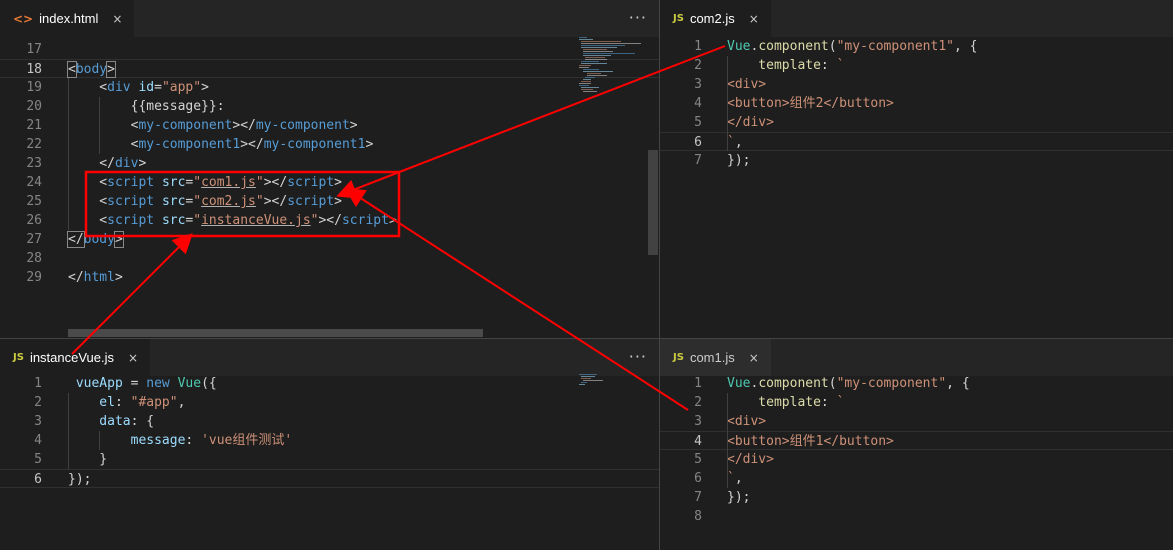  I want to click on code-line: 29 </html>, so click(329, 277).